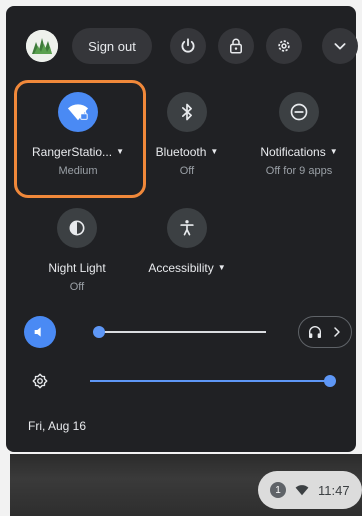 The width and height of the screenshot is (362, 516). I want to click on audio-output-button, so click(325, 332).